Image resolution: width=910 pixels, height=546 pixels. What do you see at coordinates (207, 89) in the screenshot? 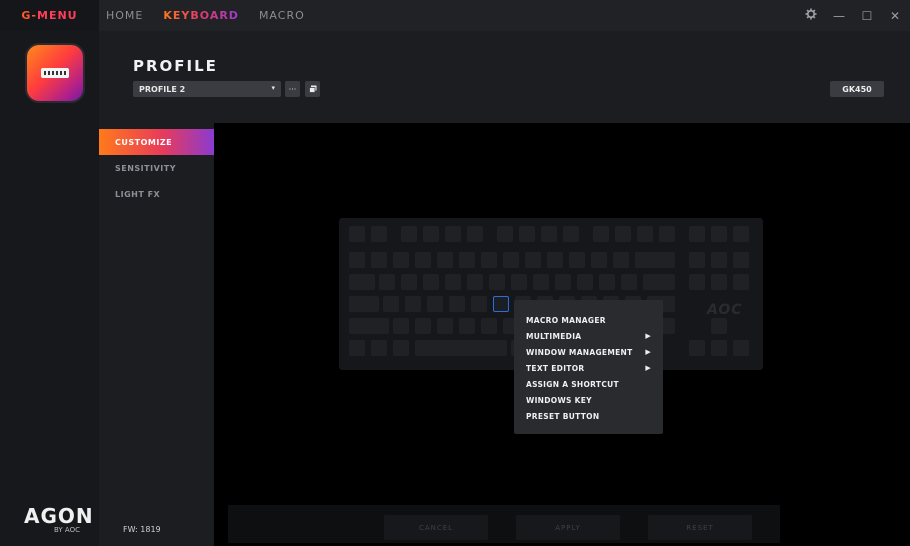
I see `profile-dropdown: PROFILE 2 ▾` at bounding box center [207, 89].